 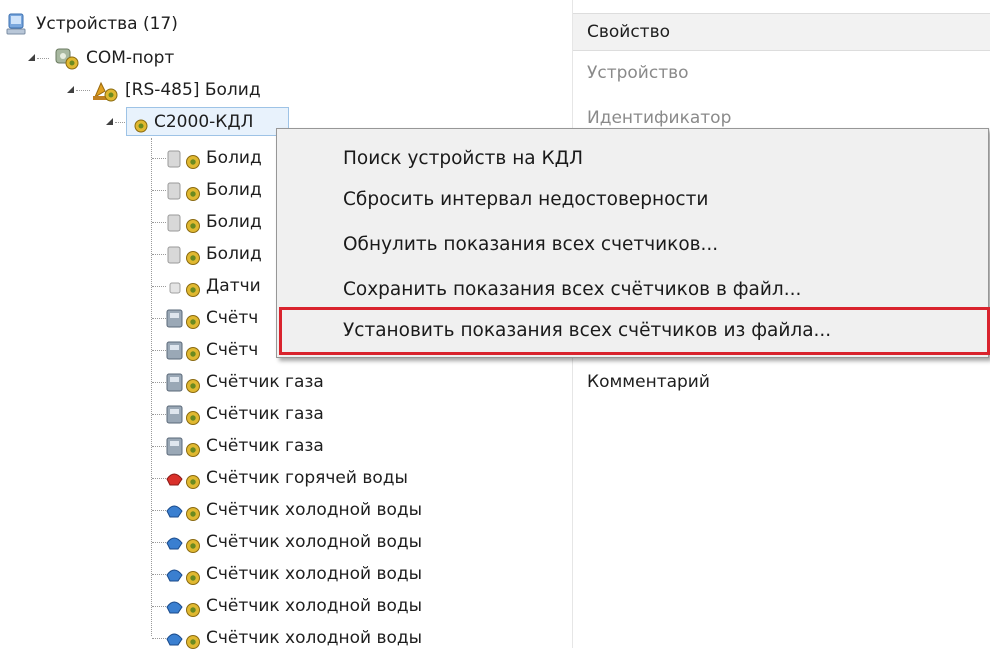 I want to click on com-port-icon, so click(x=67, y=58).